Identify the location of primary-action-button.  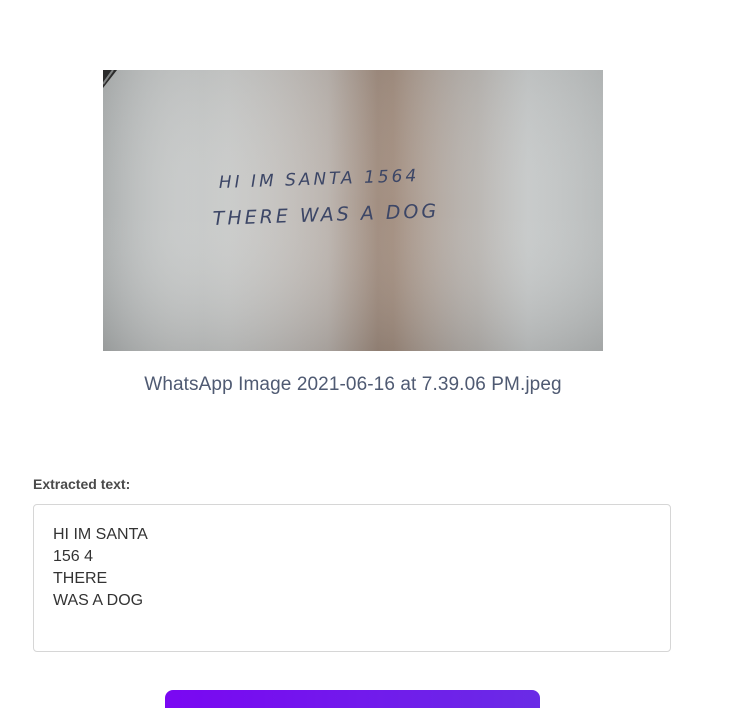
(352, 699).